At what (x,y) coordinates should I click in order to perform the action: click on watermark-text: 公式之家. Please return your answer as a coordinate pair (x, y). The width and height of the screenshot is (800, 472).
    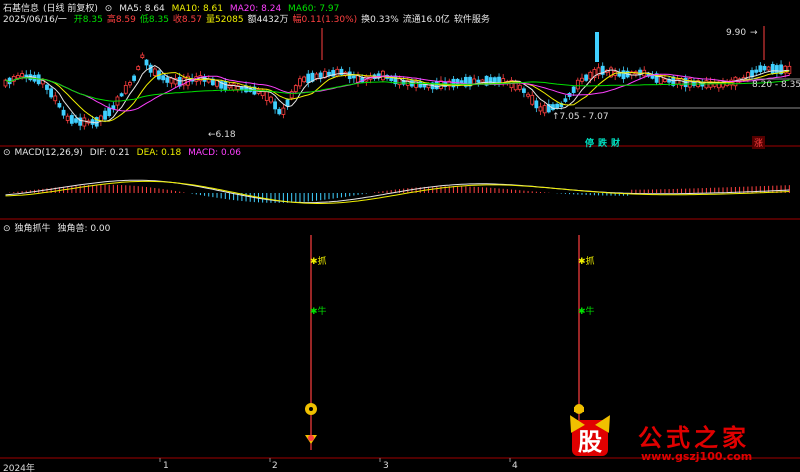
    Looking at the image, I should click on (694, 437).